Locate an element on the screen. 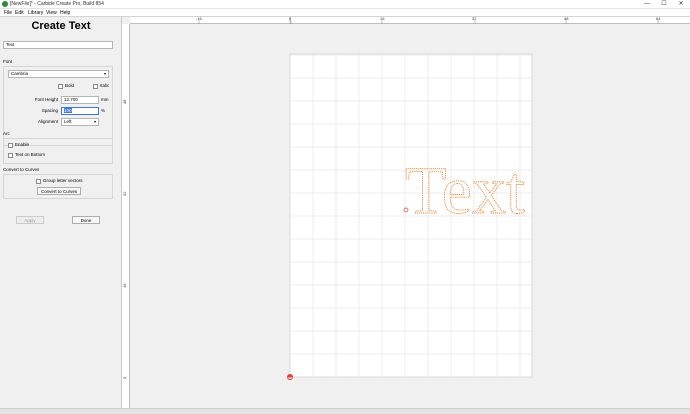 The width and height of the screenshot is (690, 414). close-button: ✕ is located at coordinates (681, 4).